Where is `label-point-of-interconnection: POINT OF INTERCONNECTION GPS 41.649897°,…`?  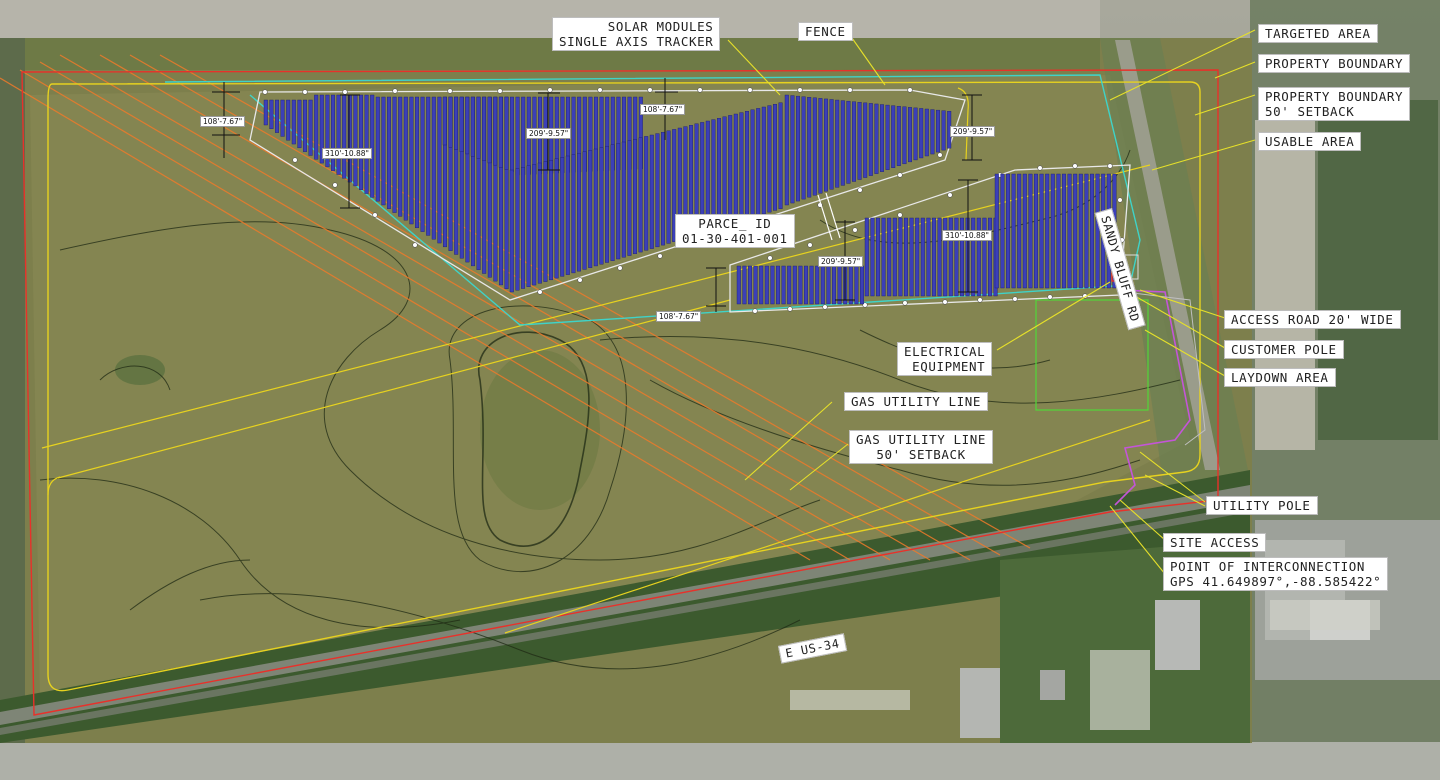
label-point-of-interconnection: POINT OF INTERCONNECTION GPS 41.649897°,… is located at coordinates (1276, 574).